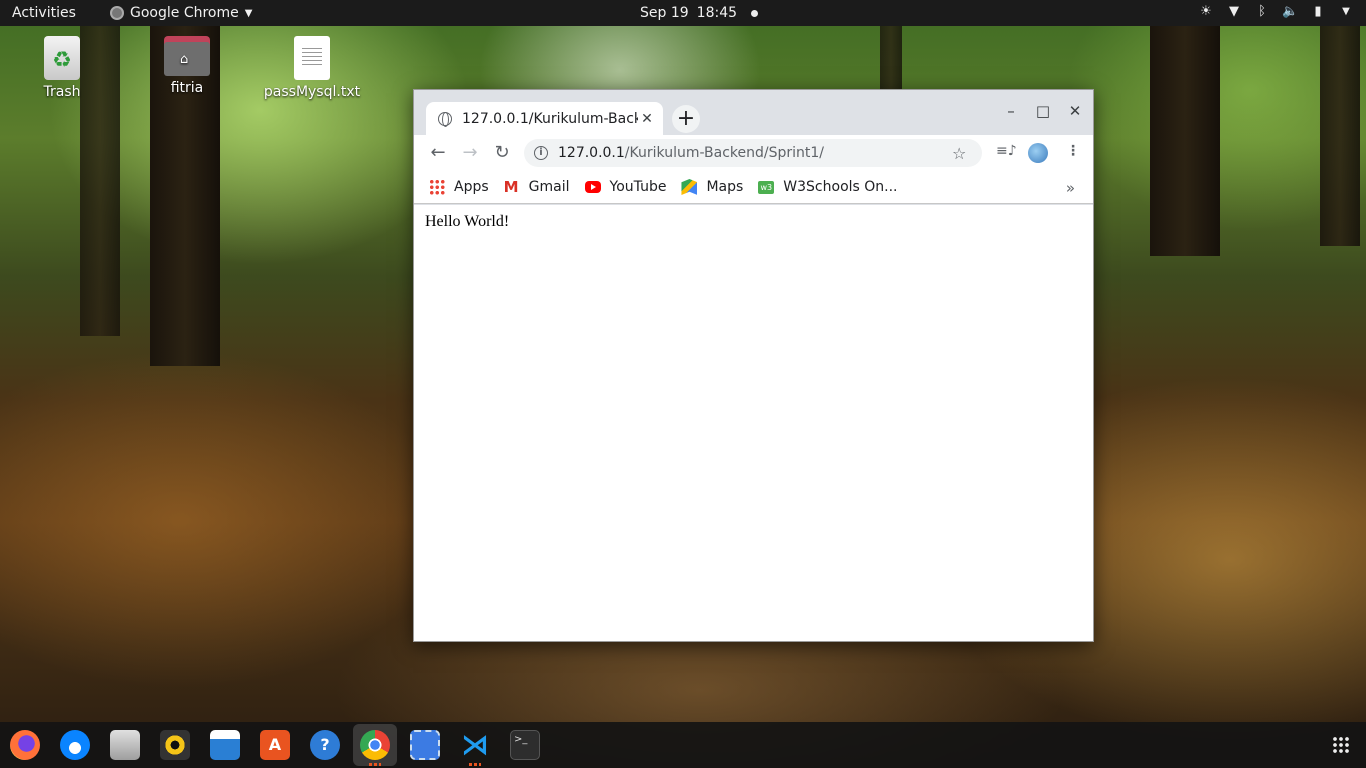 This screenshot has width=1366, height=768. What do you see at coordinates (686, 119) in the screenshot?
I see `new-tab-button: +` at bounding box center [686, 119].